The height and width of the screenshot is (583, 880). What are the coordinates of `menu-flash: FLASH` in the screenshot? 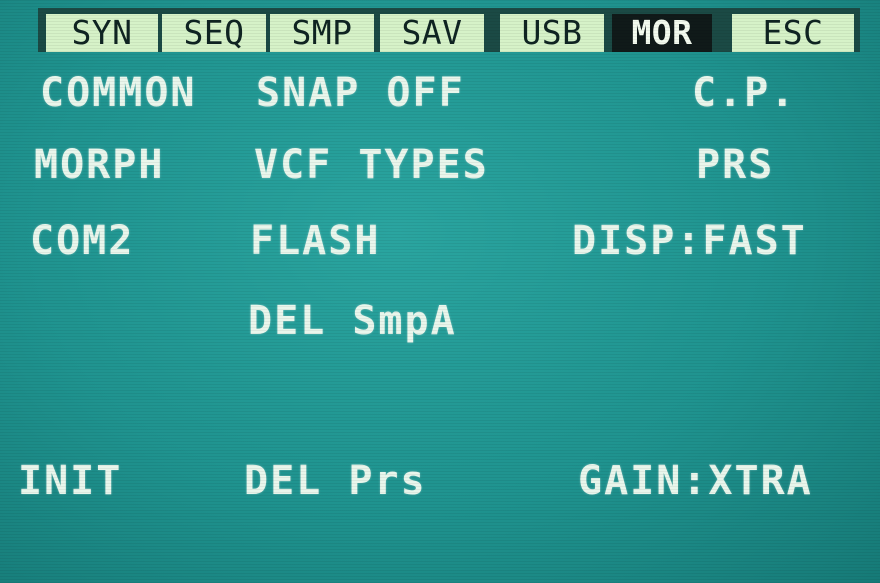 It's located at (315, 241).